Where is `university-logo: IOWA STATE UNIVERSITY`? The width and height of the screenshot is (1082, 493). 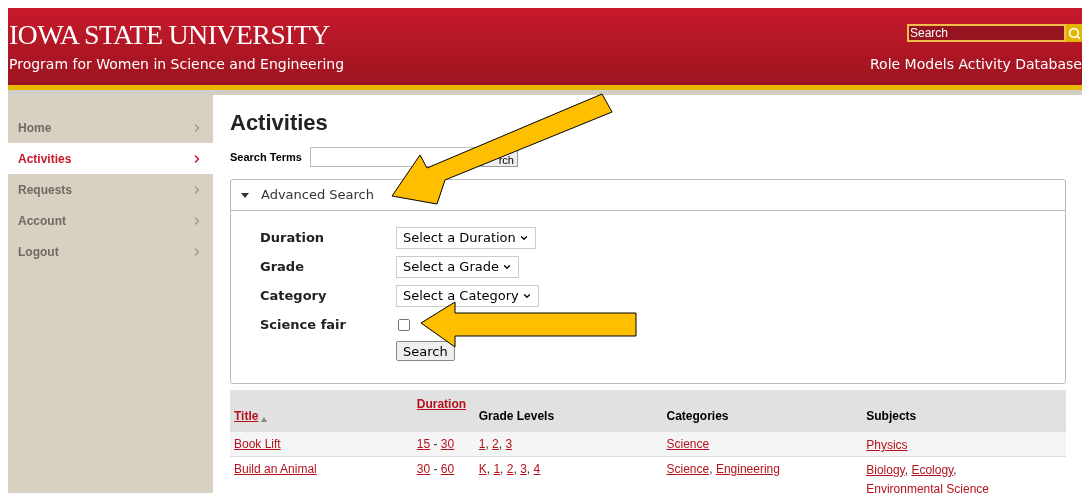
university-logo: IOWA STATE UNIVERSITY is located at coordinates (170, 35).